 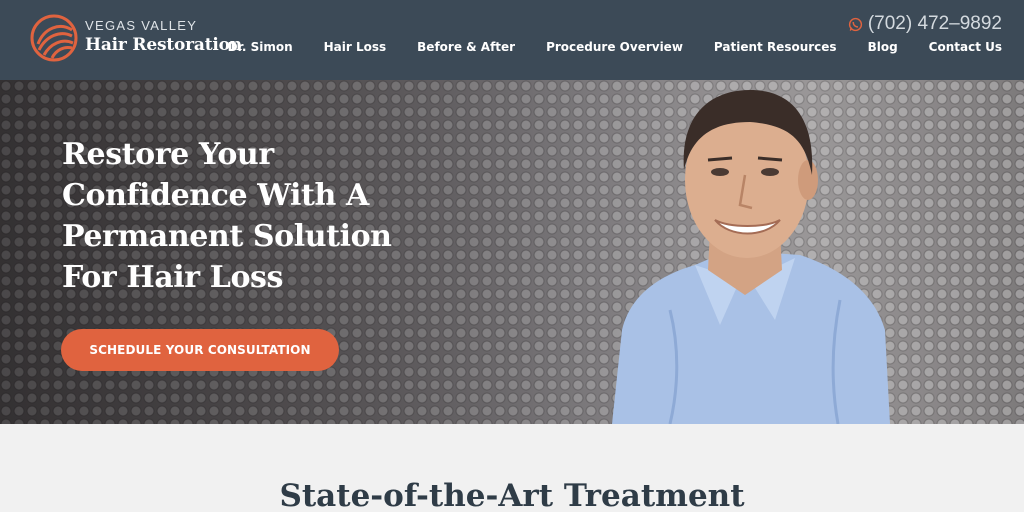 I want to click on section-heading: State-of-the-Art Treatment, so click(x=512, y=495).